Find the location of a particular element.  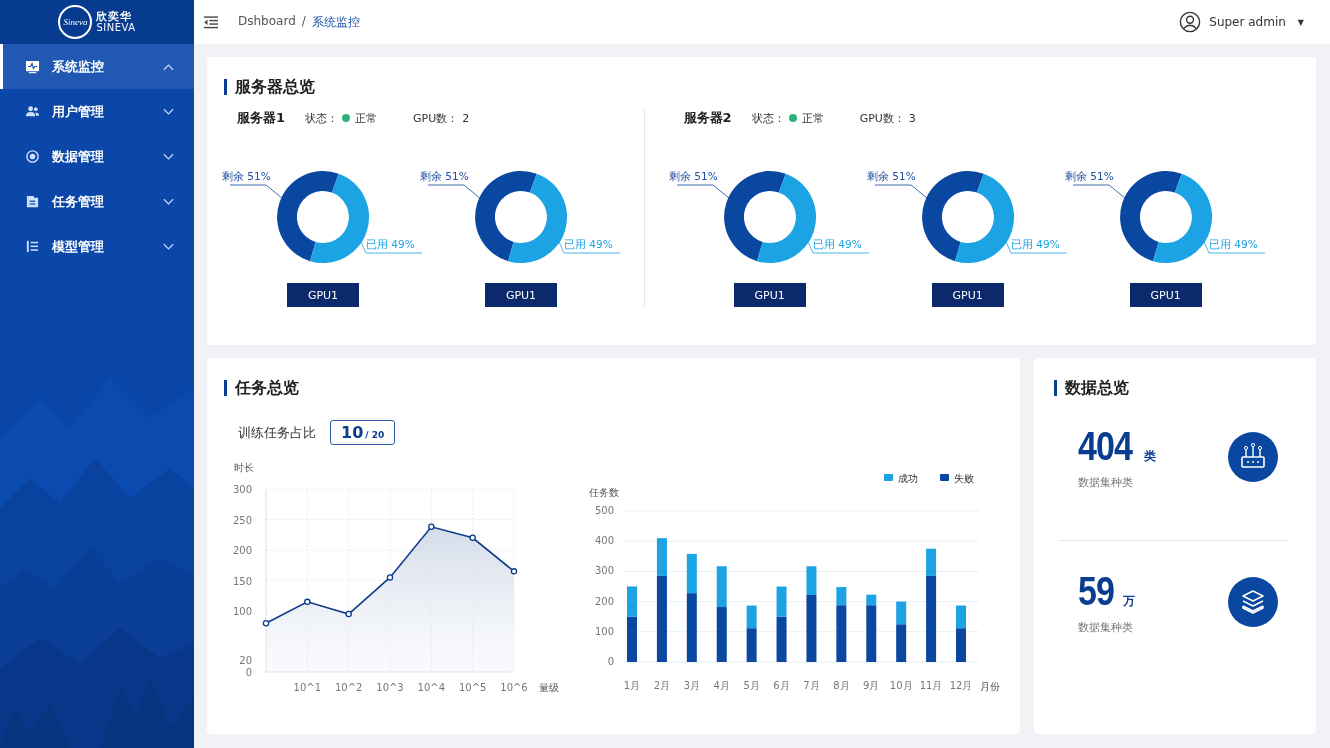

stat-unit: 类 is located at coordinates (1149, 456).